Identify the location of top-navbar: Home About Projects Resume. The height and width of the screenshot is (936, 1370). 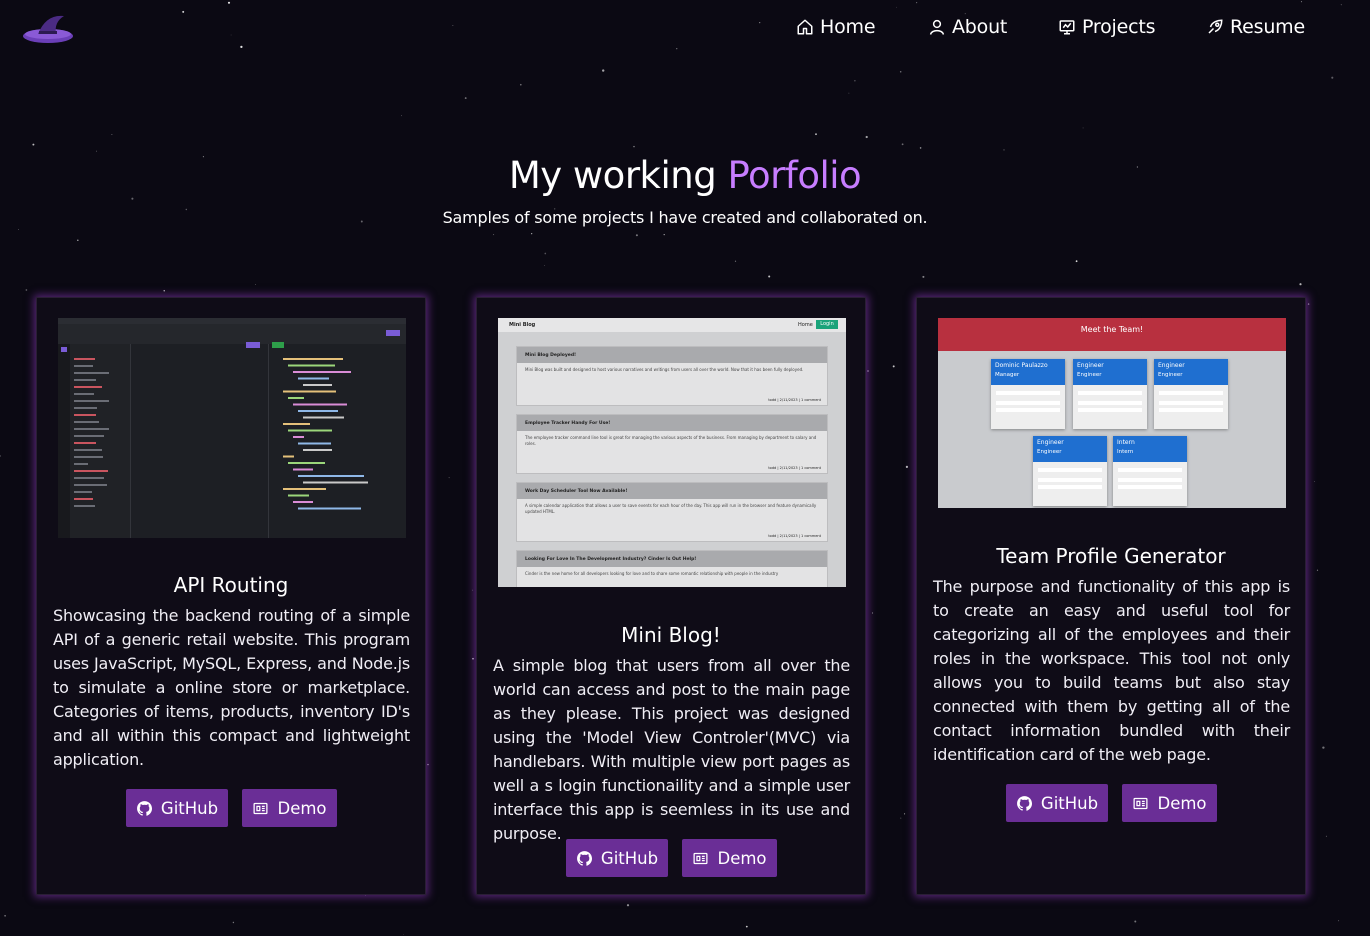
(685, 28).